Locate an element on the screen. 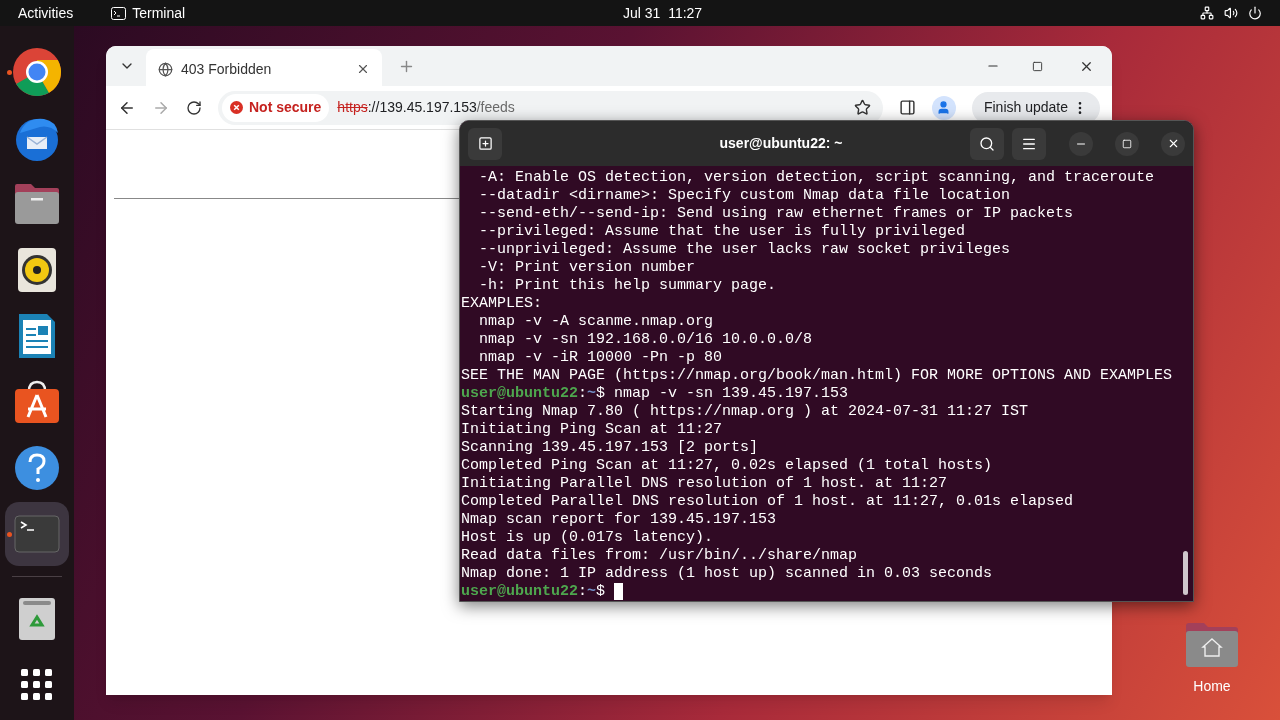 The width and height of the screenshot is (1280, 720). folder-icon is located at coordinates (37, 204).